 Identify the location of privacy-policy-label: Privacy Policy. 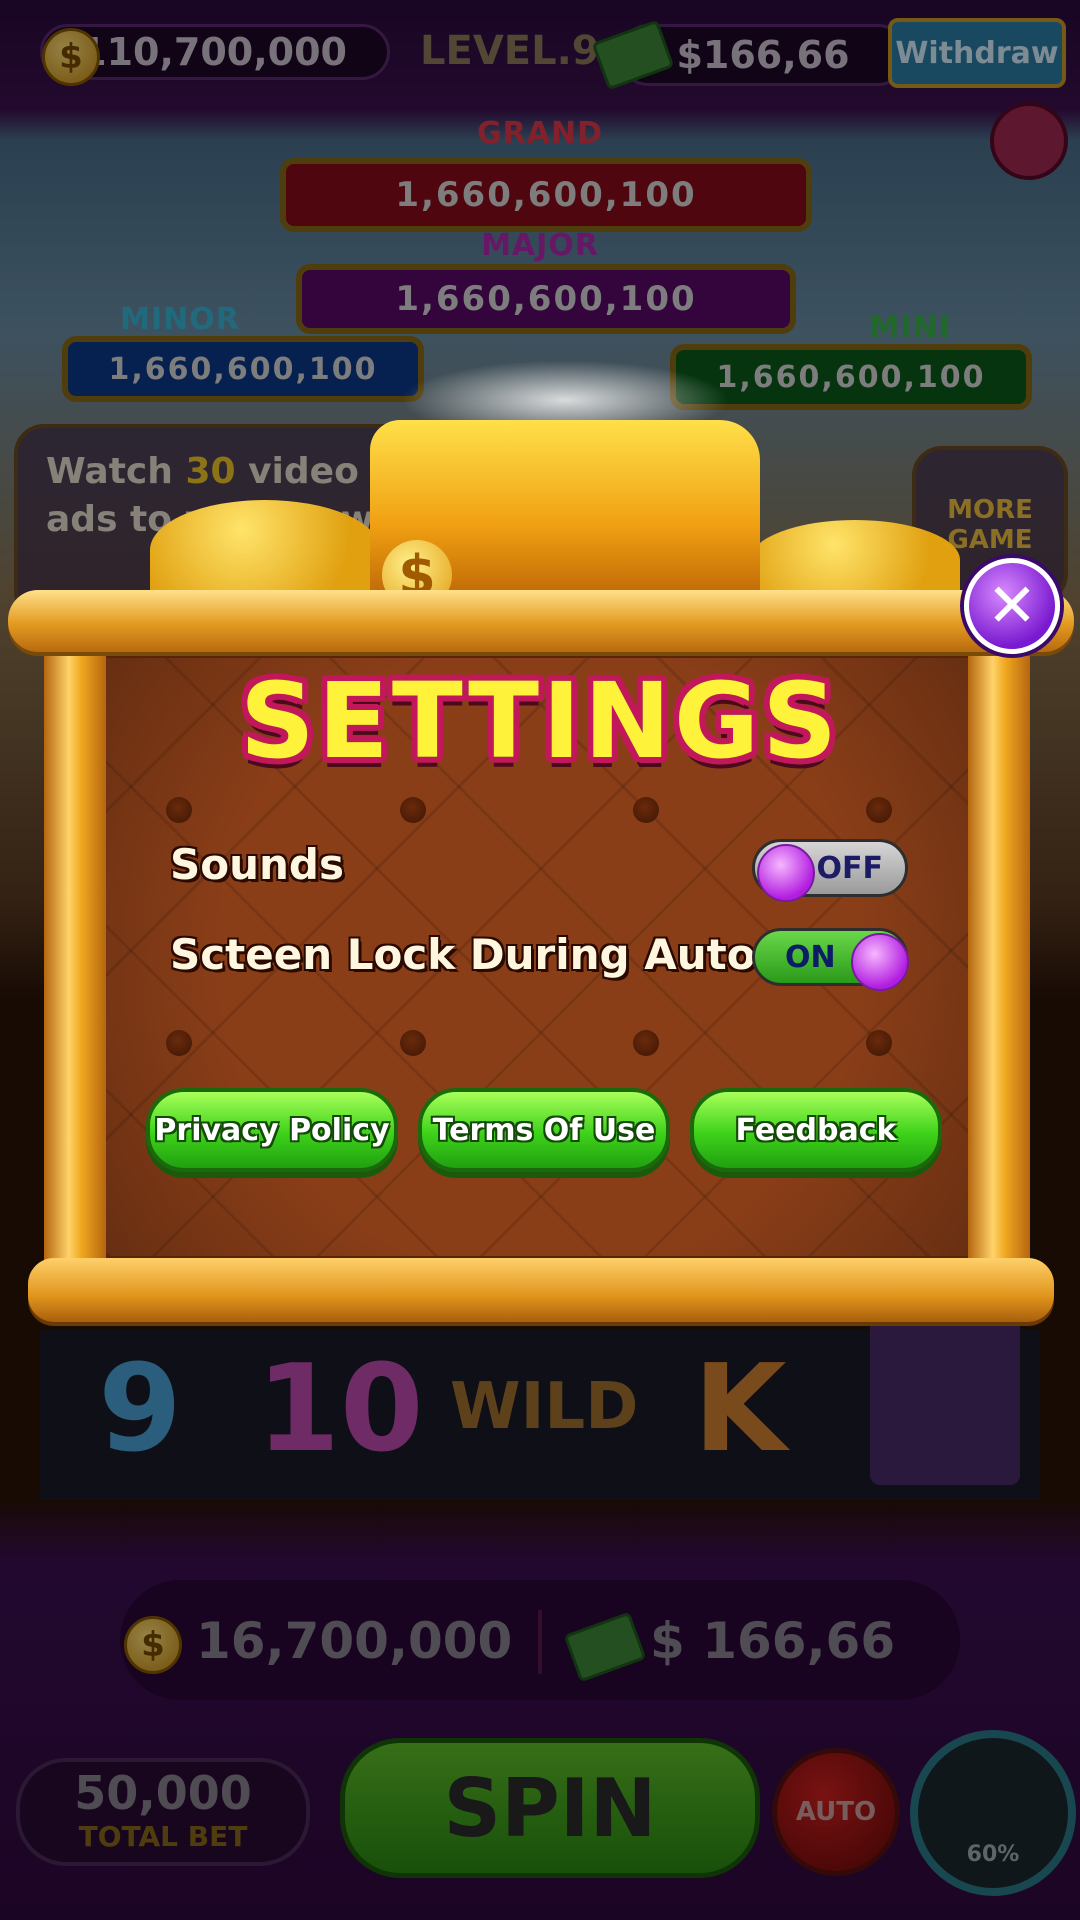
(272, 1130).